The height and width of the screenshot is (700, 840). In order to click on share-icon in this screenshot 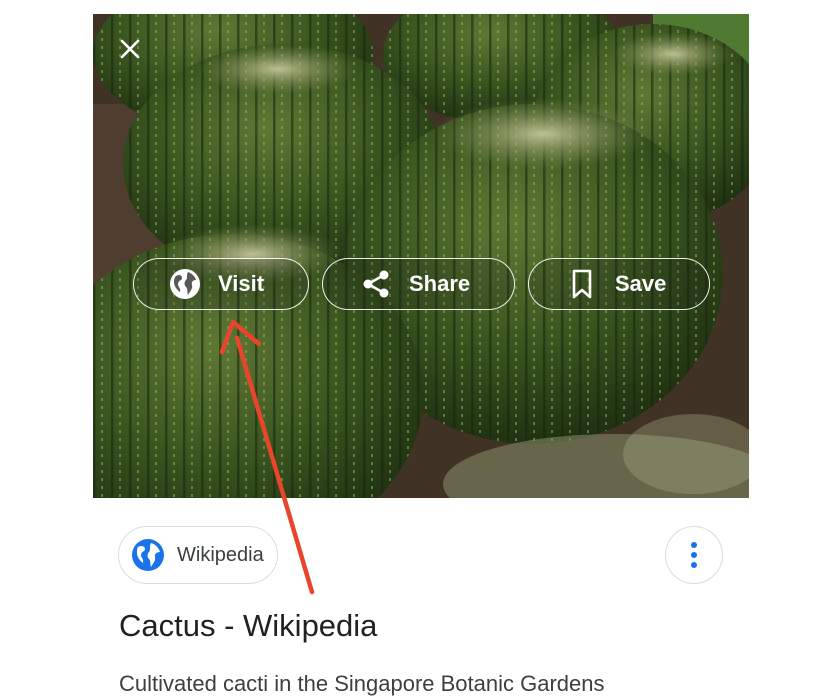, I will do `click(376, 284)`.